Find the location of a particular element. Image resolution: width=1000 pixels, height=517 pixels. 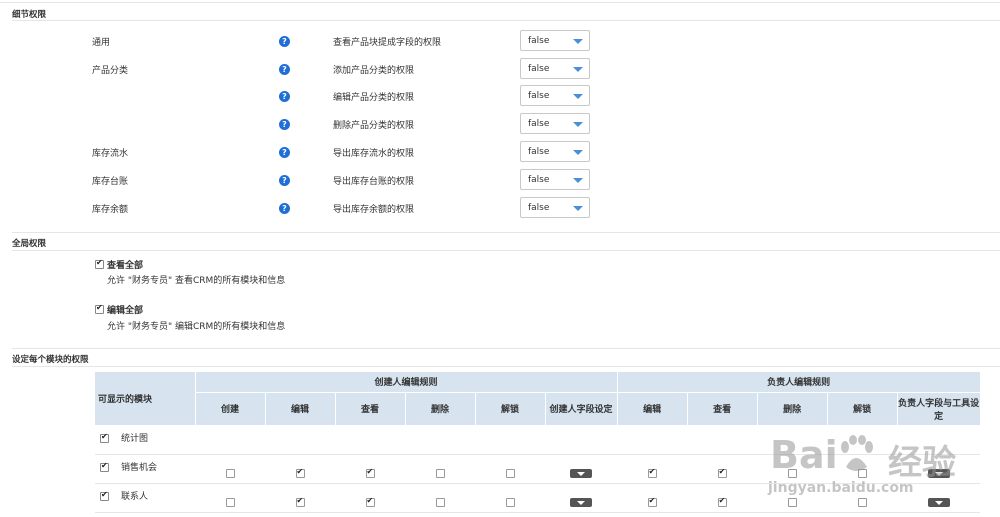

permission-label: 导出库存台账的权限 is located at coordinates (374, 182).